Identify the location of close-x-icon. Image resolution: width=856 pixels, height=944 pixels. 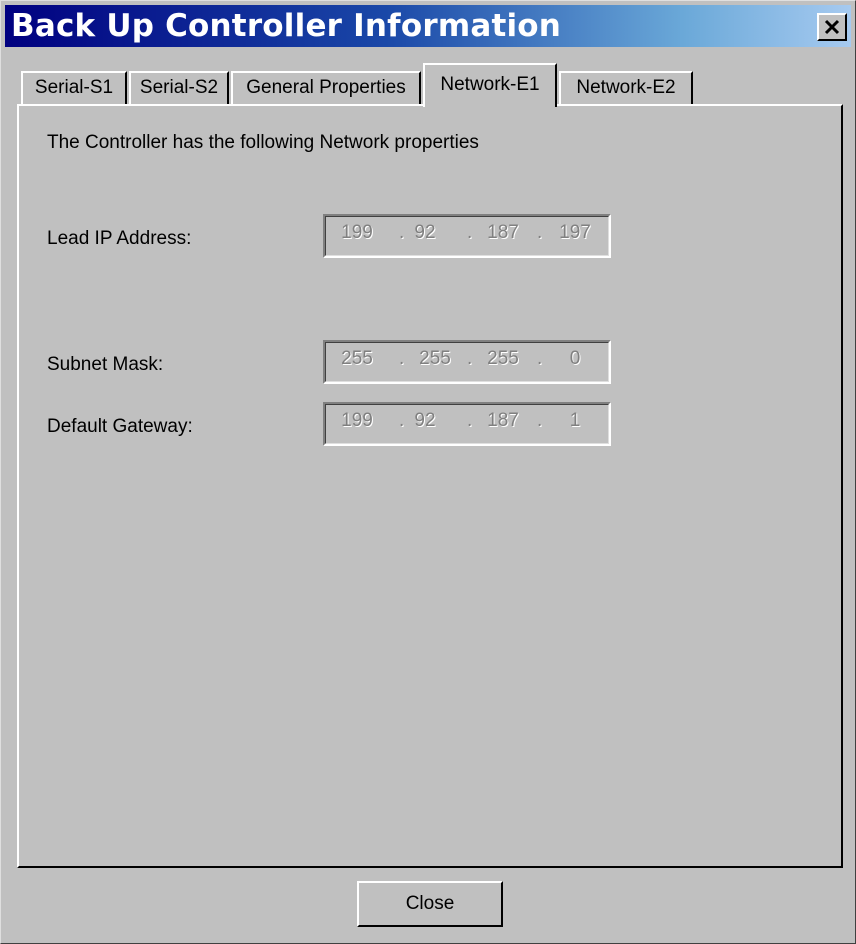
(832, 27).